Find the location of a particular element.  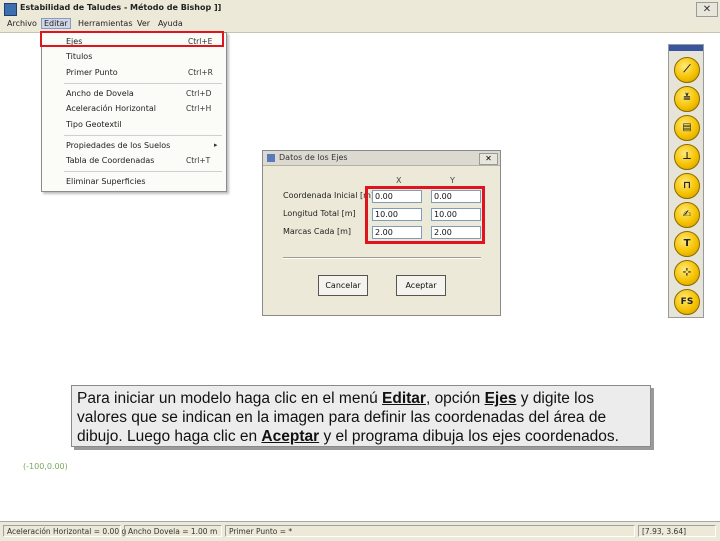

column-header-y: Y is located at coordinates (452, 180).